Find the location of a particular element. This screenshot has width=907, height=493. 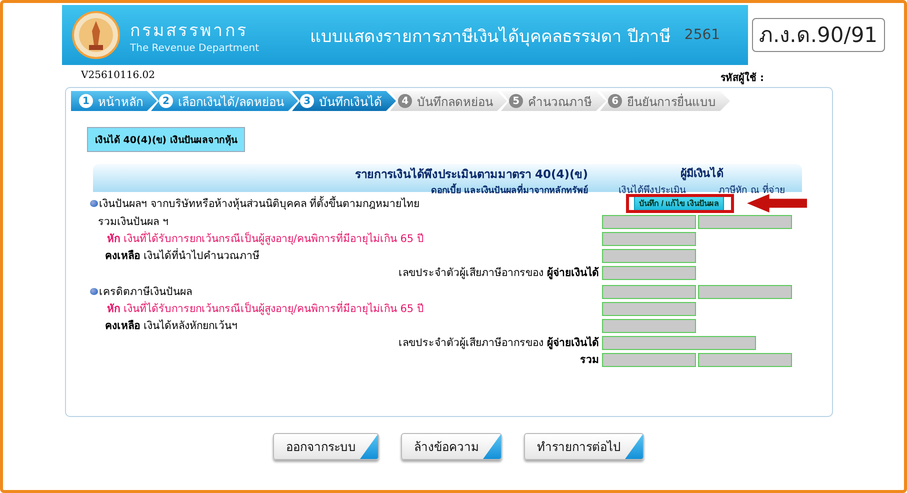

wizard-step: 5 คำนวณภาษี is located at coordinates (553, 101).